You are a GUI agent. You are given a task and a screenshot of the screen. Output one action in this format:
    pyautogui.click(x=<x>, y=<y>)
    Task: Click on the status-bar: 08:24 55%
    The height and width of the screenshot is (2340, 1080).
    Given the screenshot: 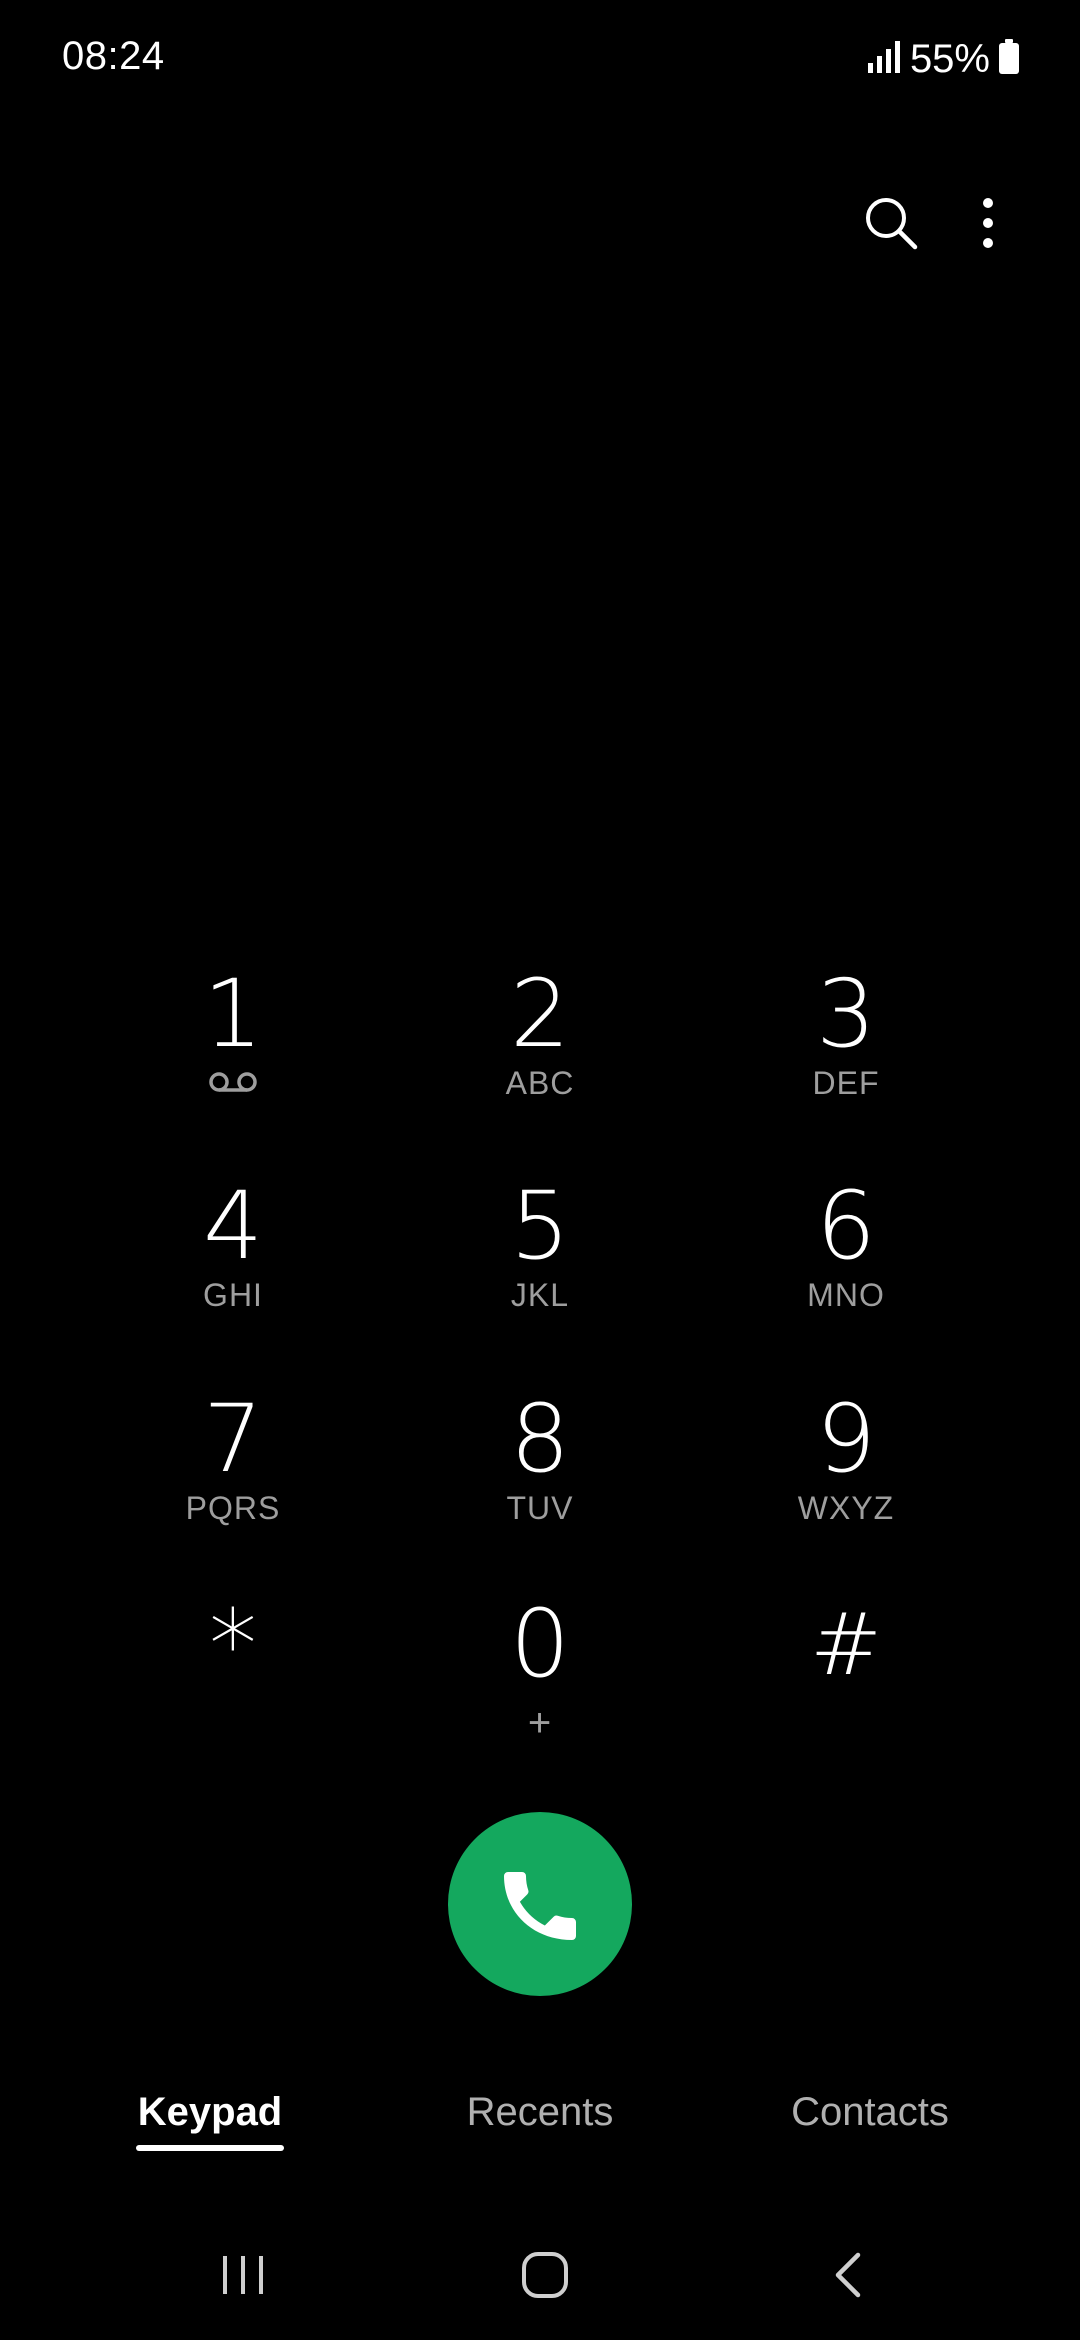 What is the action you would take?
    pyautogui.click(x=540, y=60)
    